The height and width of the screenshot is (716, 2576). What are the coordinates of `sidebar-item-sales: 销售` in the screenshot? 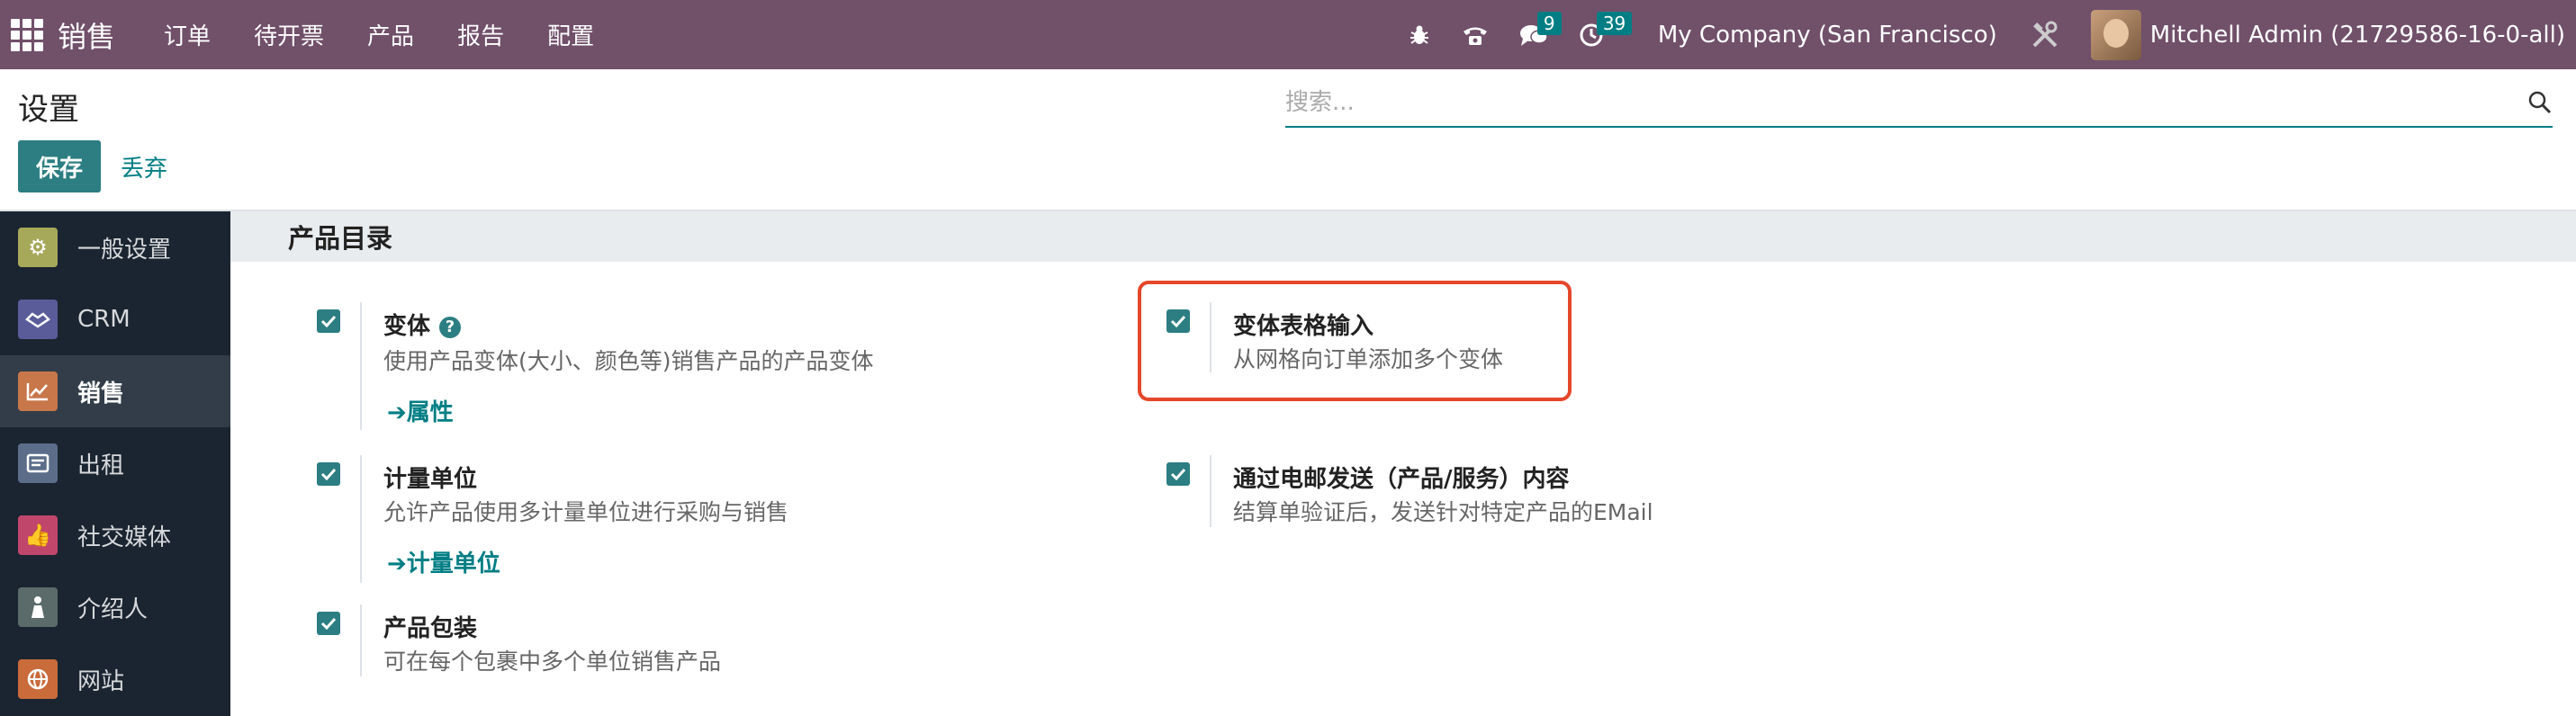 It's located at (115, 391).